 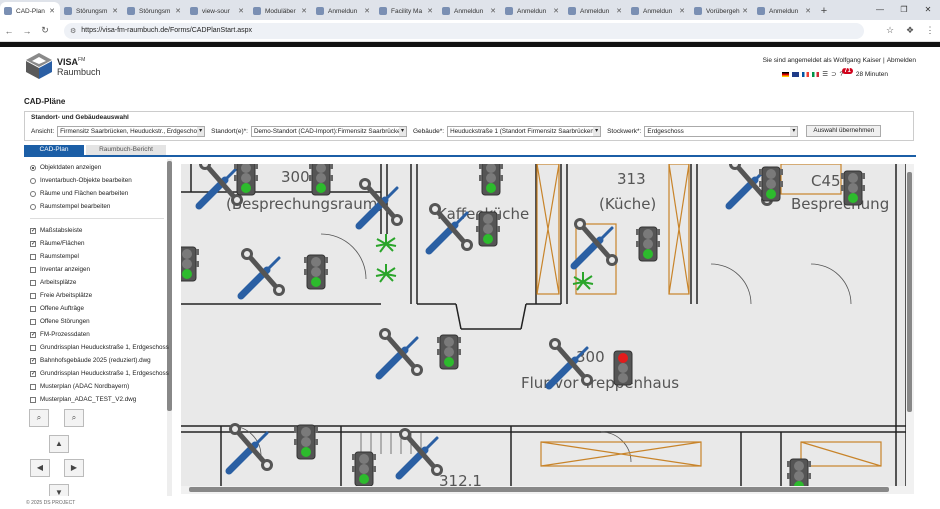 What do you see at coordinates (406, 11) in the screenshot?
I see `browser-tab: Facility Ma ✕` at bounding box center [406, 11].